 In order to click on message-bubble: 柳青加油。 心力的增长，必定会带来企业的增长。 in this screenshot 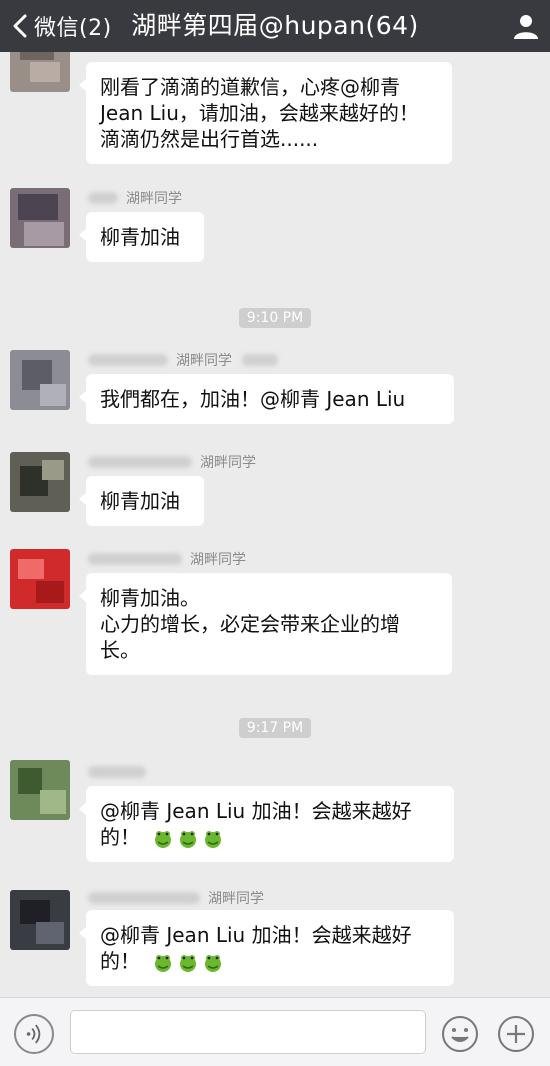, I will do `click(265, 624)`.